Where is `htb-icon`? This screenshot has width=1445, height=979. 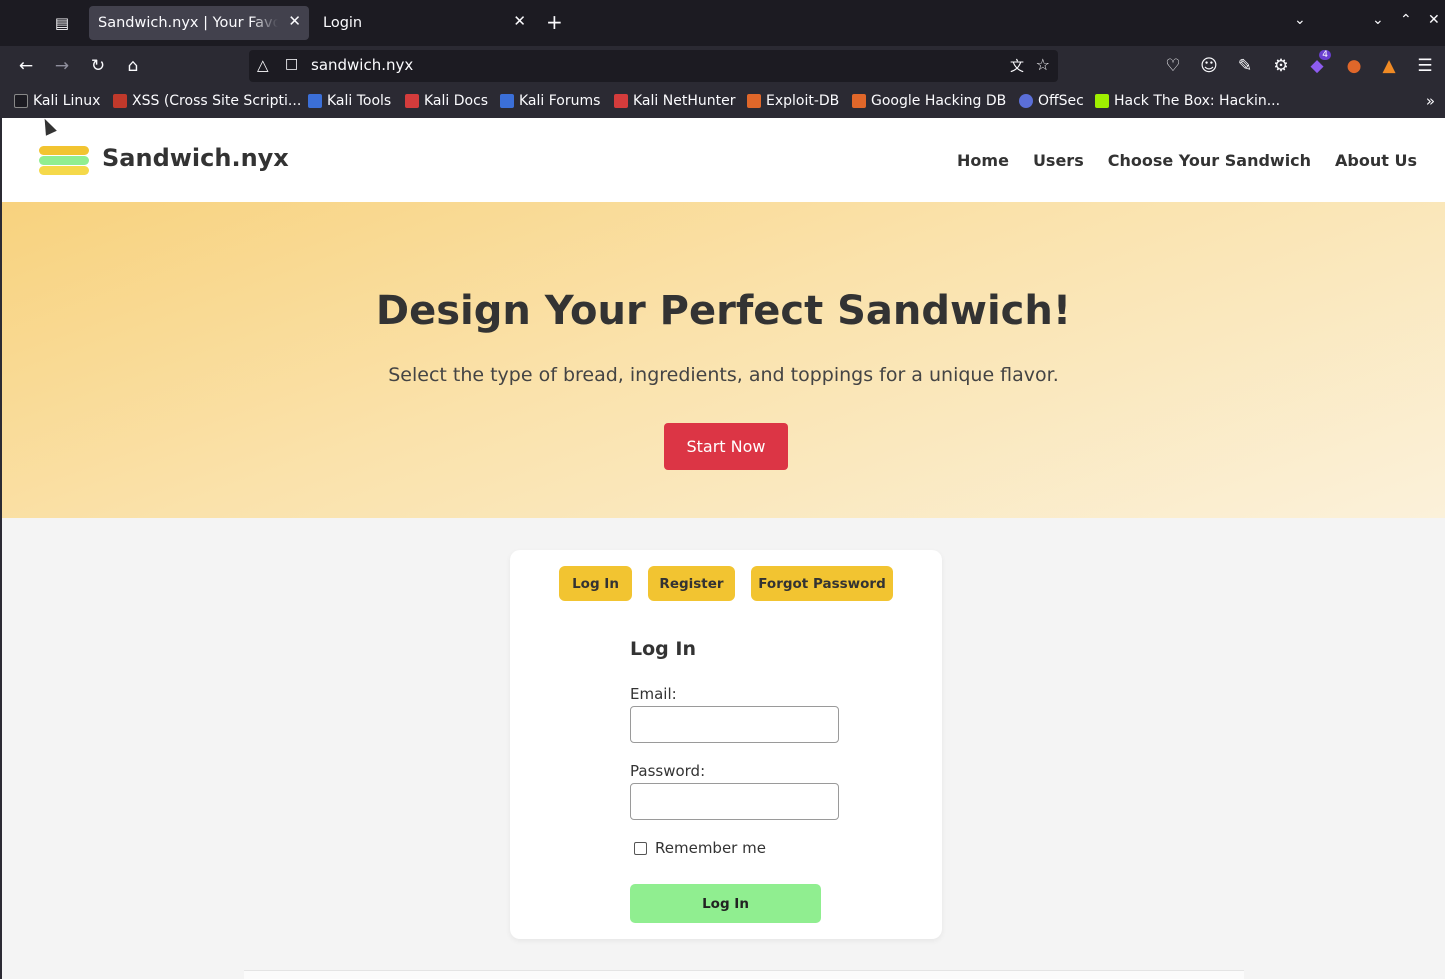
htb-icon is located at coordinates (1102, 101).